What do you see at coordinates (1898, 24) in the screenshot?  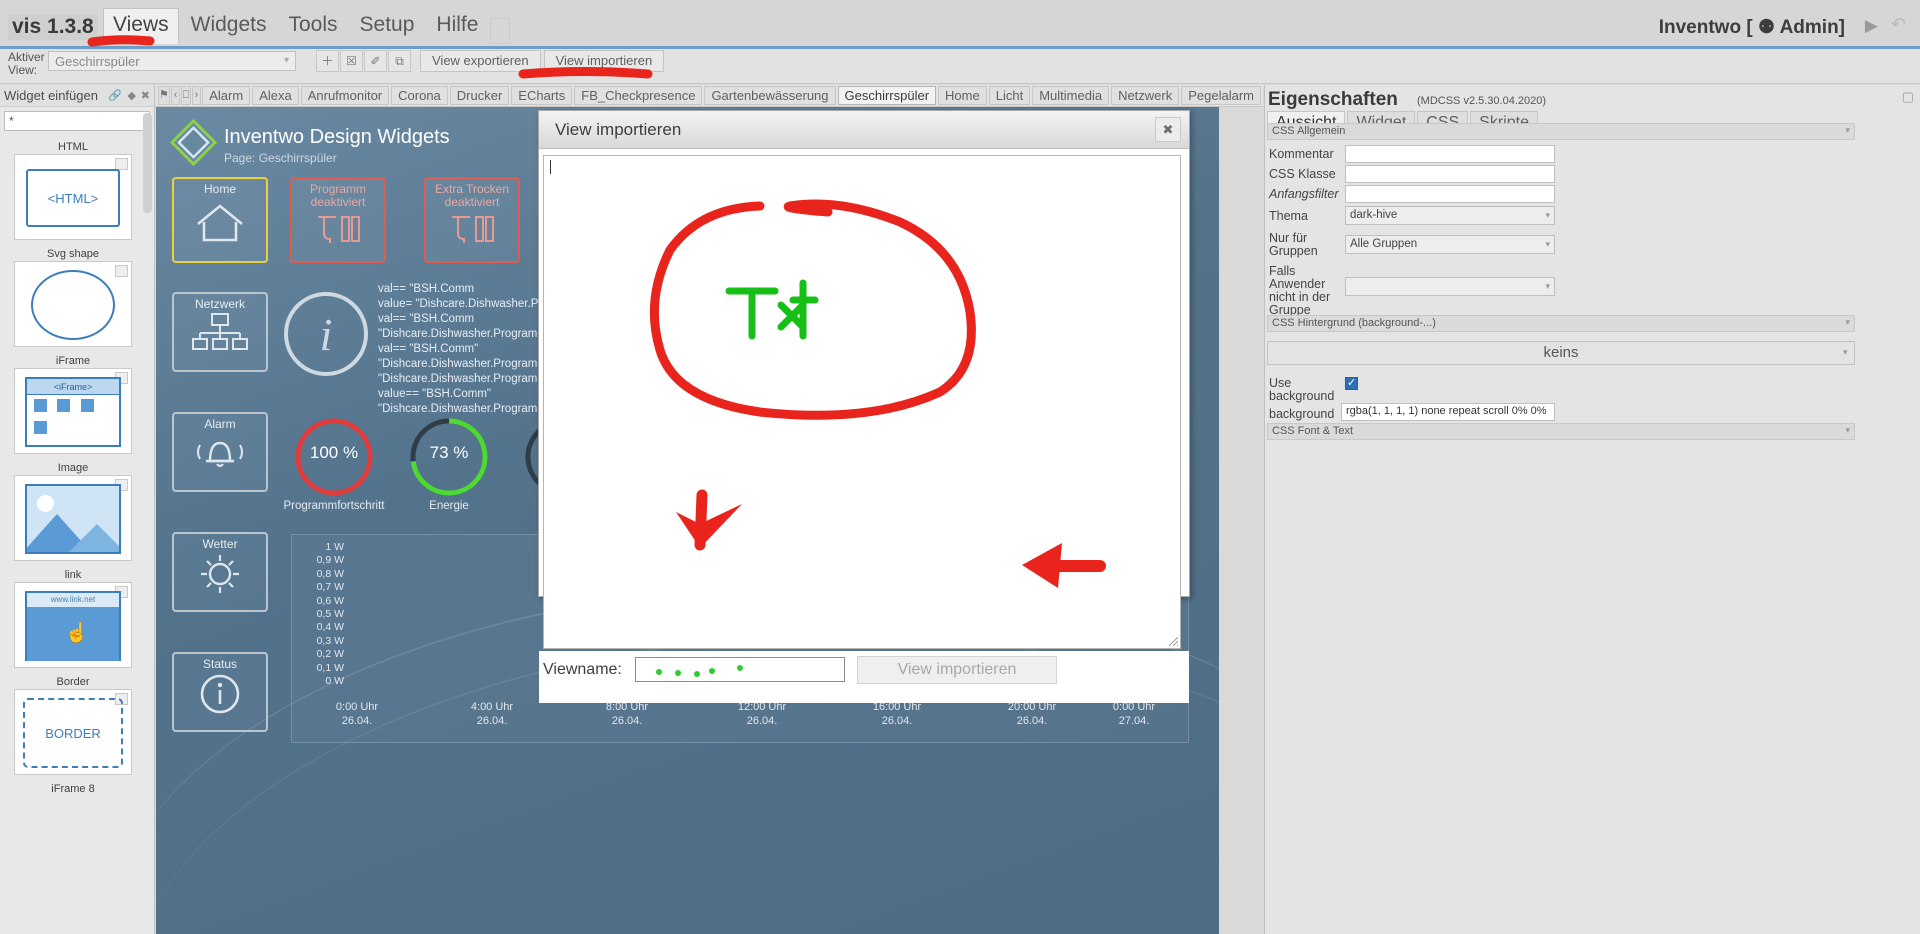 I see `undo-icon: ↶` at bounding box center [1898, 24].